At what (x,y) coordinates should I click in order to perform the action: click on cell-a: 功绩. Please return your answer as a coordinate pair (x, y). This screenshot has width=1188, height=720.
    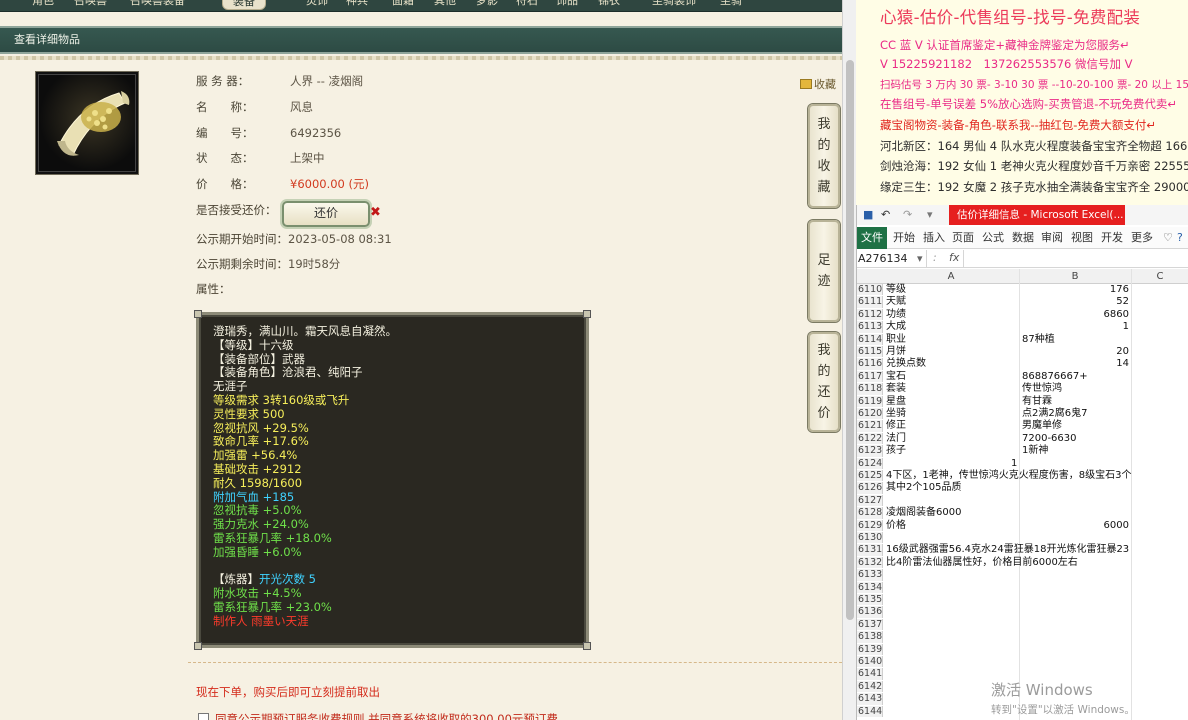
    Looking at the image, I should click on (896, 314).